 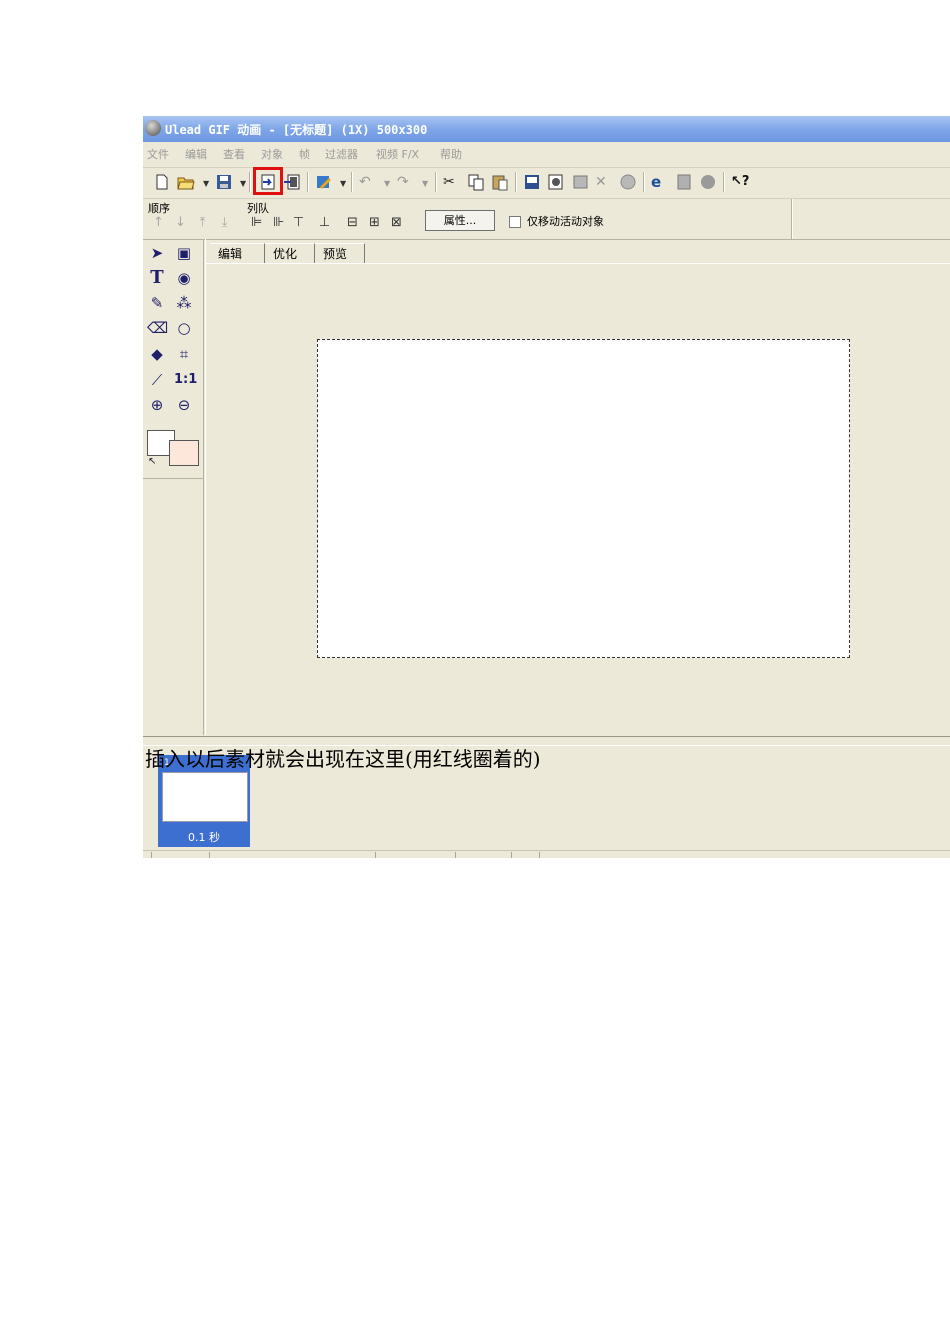 What do you see at coordinates (152, 461) in the screenshot?
I see `swap-colors-icon: ↖` at bounding box center [152, 461].